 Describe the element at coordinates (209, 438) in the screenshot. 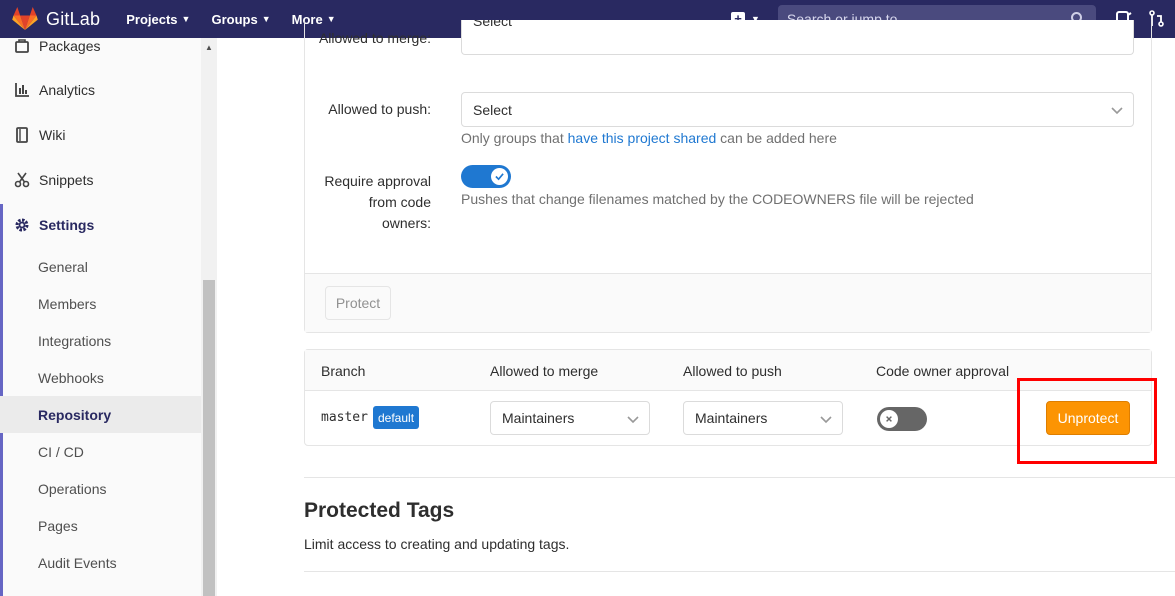

I see `sidebar-scrollbar-thumb` at that location.